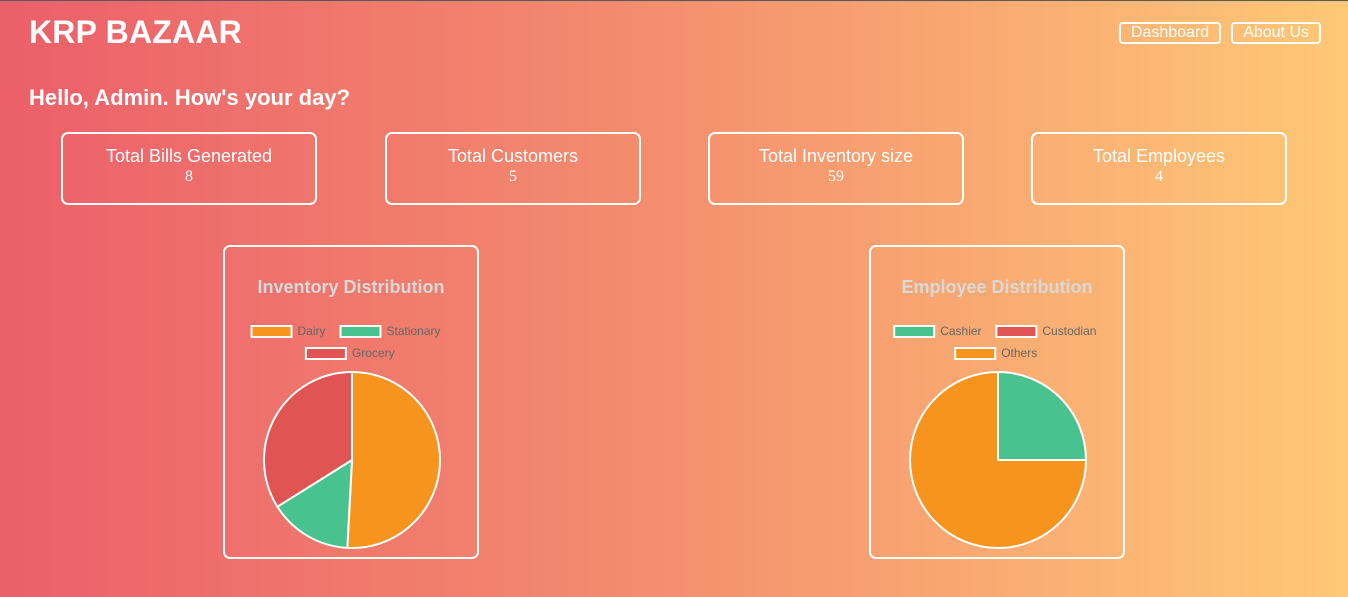 This screenshot has height=597, width=1348. I want to click on stat-card-customers: Total Customers 5, so click(513, 168).